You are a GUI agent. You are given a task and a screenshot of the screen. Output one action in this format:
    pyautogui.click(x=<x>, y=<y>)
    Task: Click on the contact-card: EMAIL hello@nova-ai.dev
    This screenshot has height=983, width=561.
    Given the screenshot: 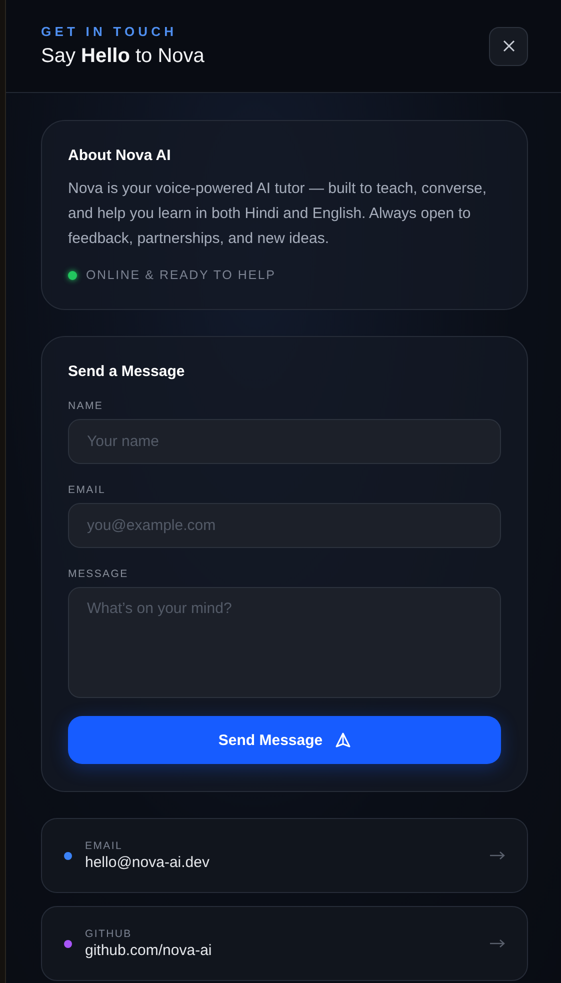 What is the action you would take?
    pyautogui.click(x=284, y=855)
    